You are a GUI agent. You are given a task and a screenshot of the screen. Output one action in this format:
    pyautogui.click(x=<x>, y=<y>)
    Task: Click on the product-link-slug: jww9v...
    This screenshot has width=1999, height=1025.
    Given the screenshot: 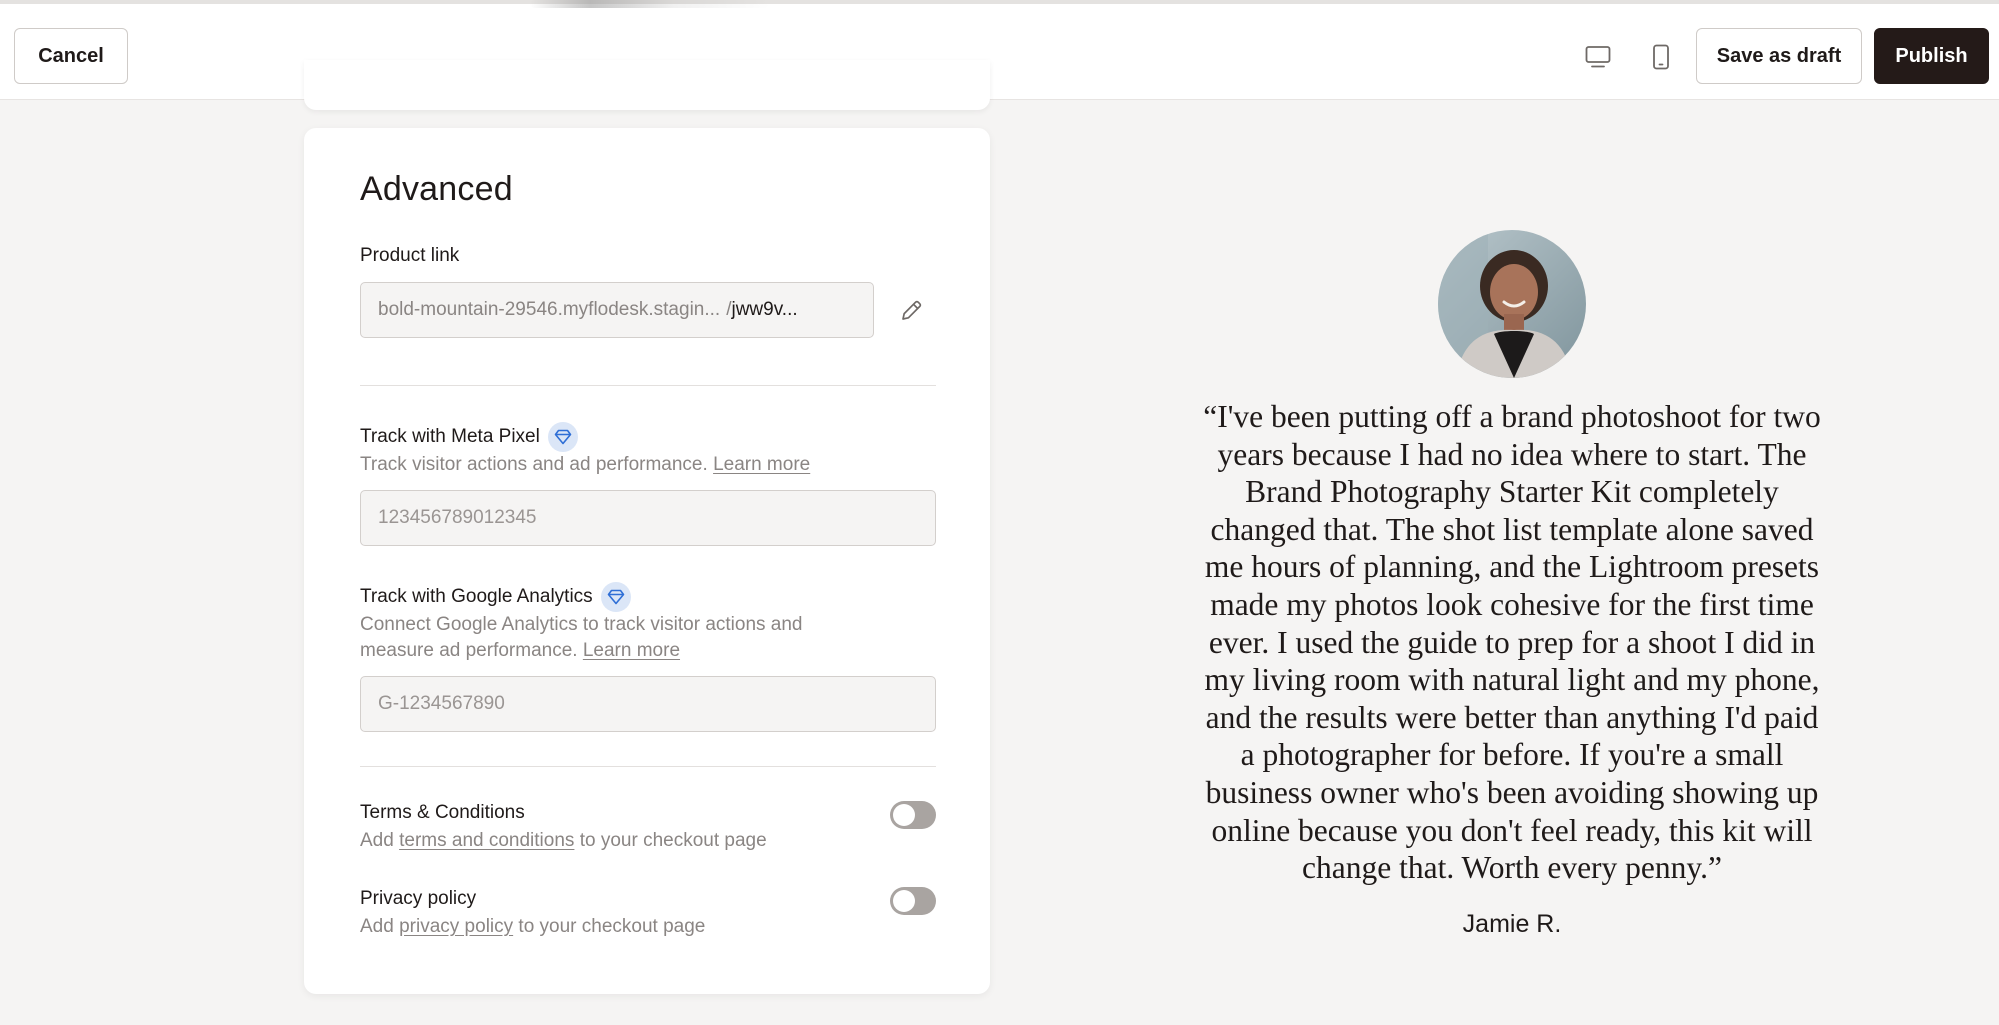 What is the action you would take?
    pyautogui.click(x=764, y=309)
    